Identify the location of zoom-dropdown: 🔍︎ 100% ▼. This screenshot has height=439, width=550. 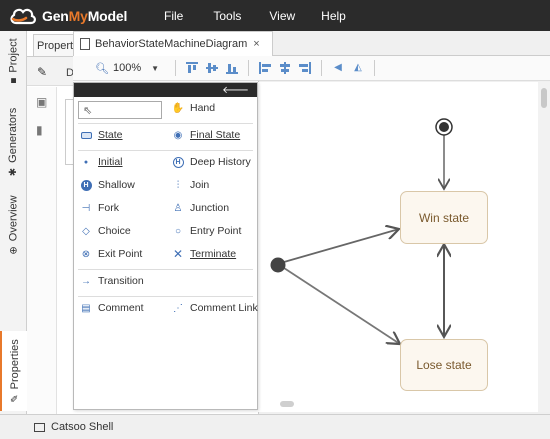
(127, 68).